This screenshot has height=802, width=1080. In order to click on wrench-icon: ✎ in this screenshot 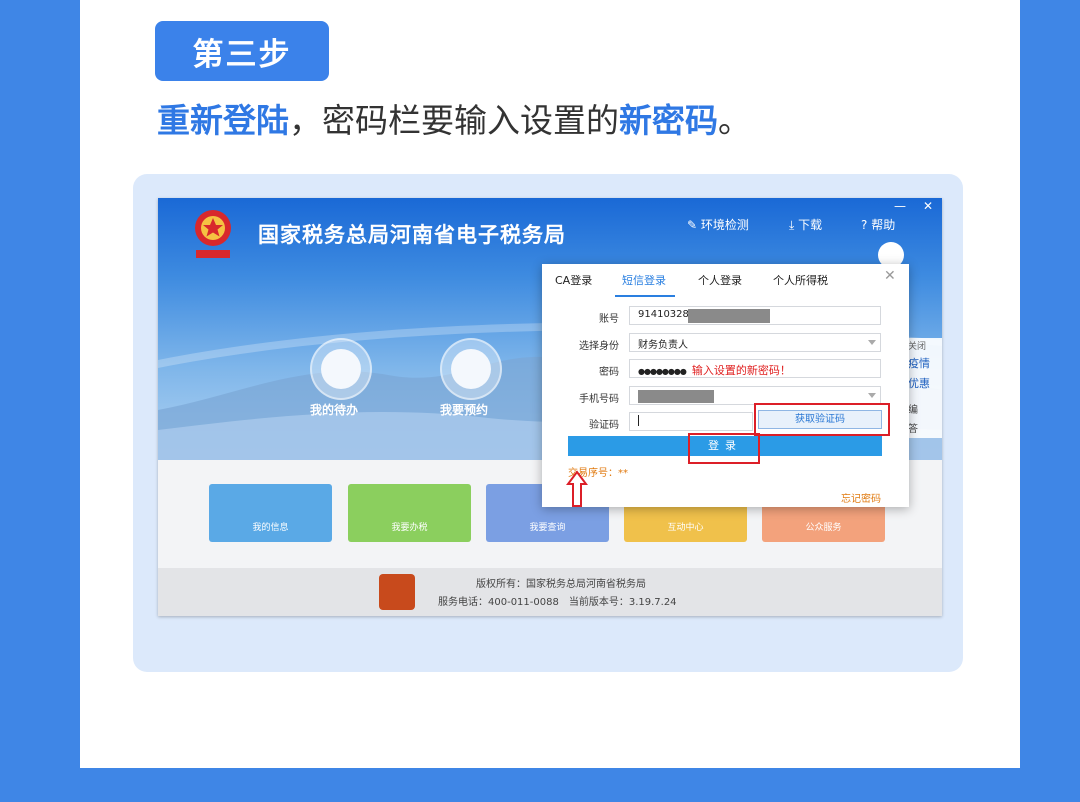, I will do `click(694, 225)`.